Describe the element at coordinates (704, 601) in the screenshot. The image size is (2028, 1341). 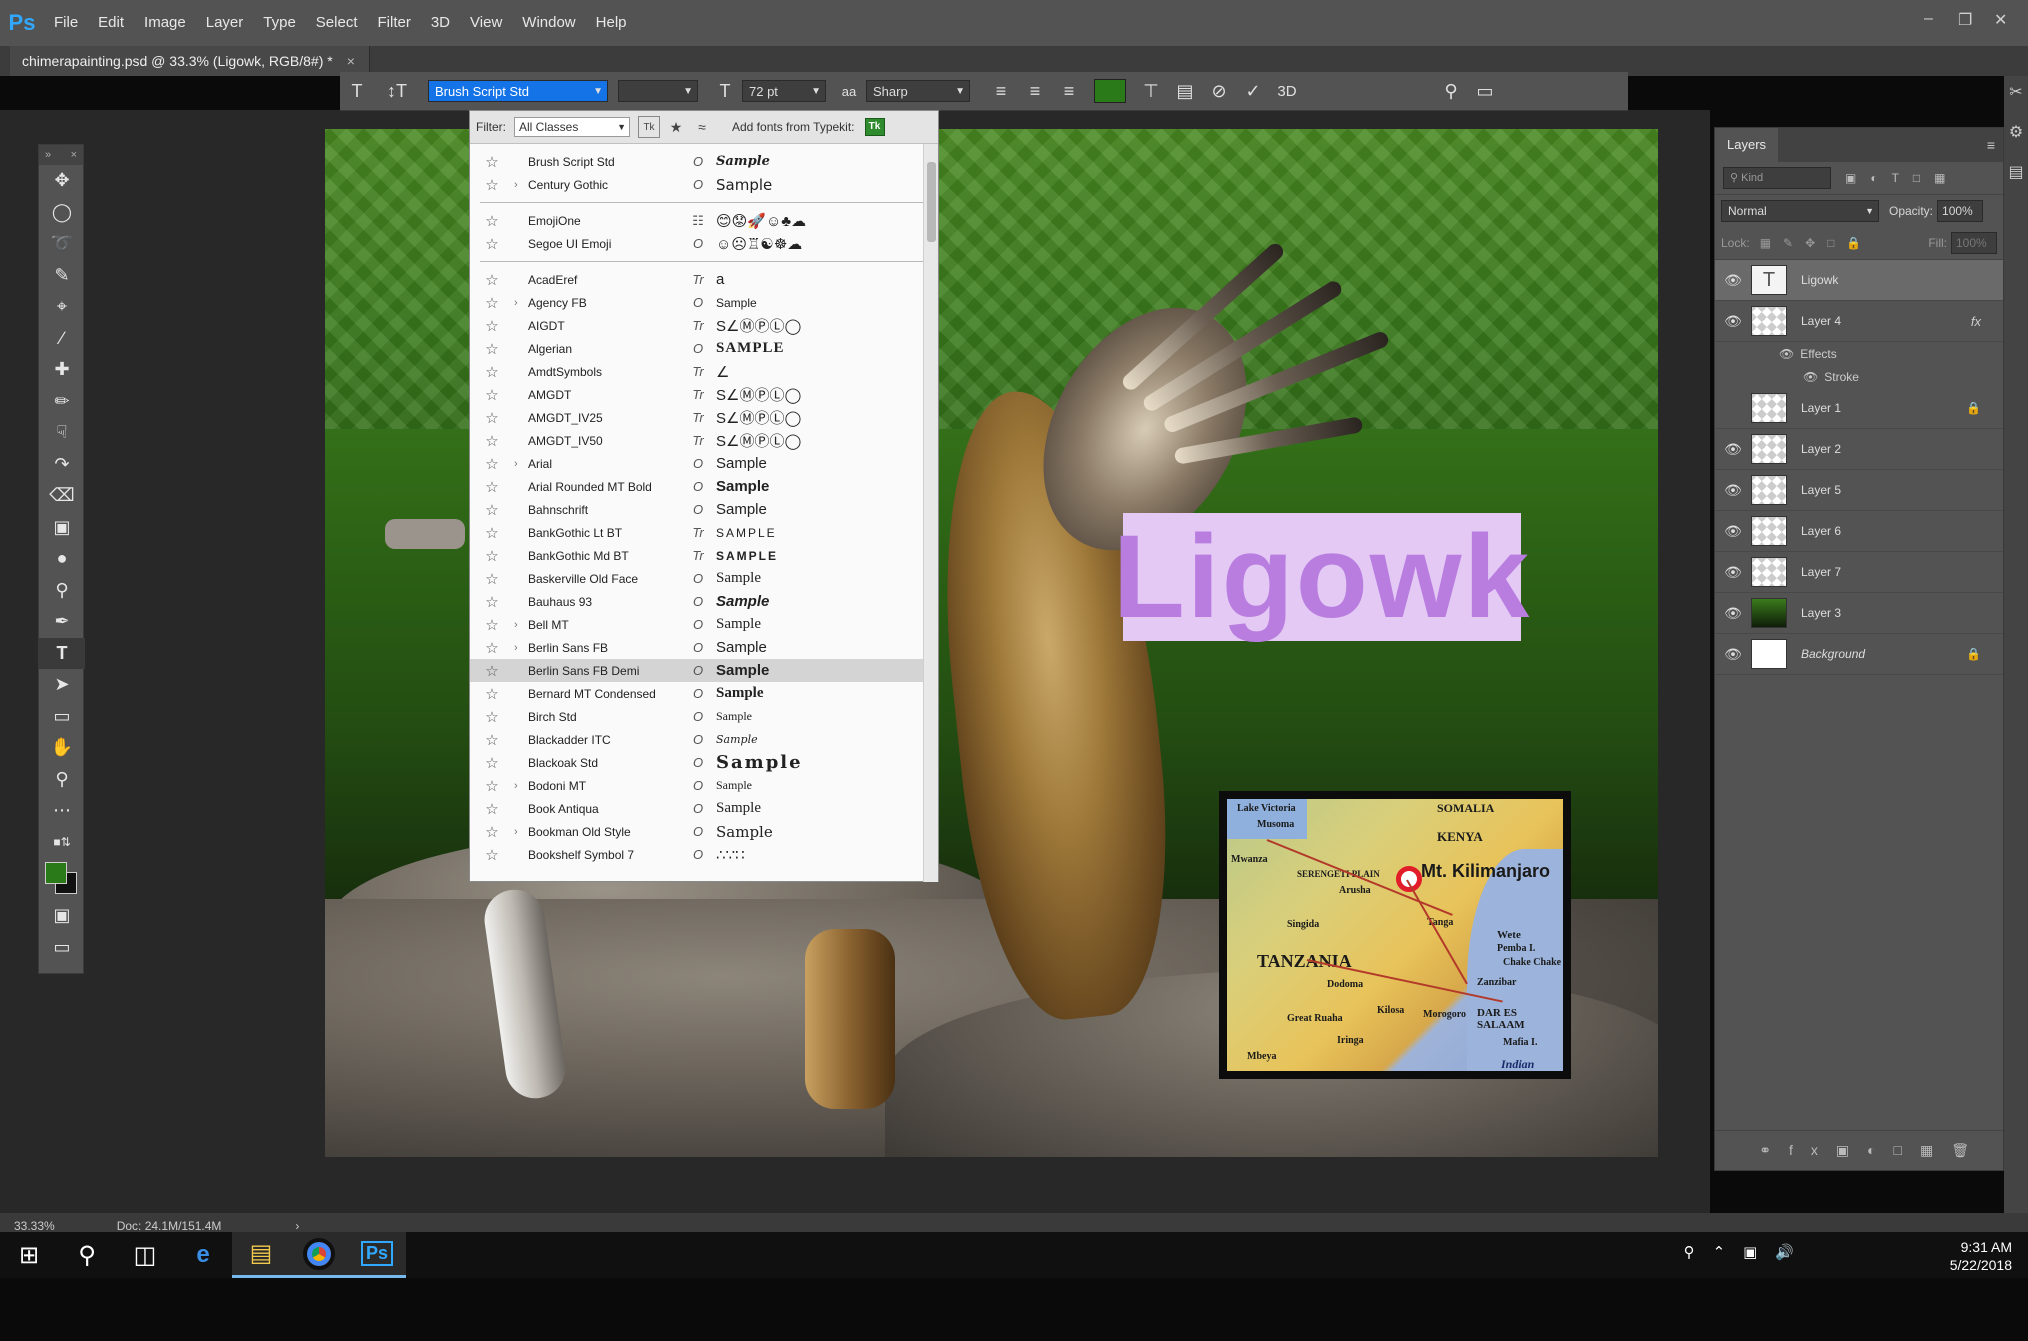
I see `font-list-item: ☆ Bauhaus 93 O Sample` at that location.